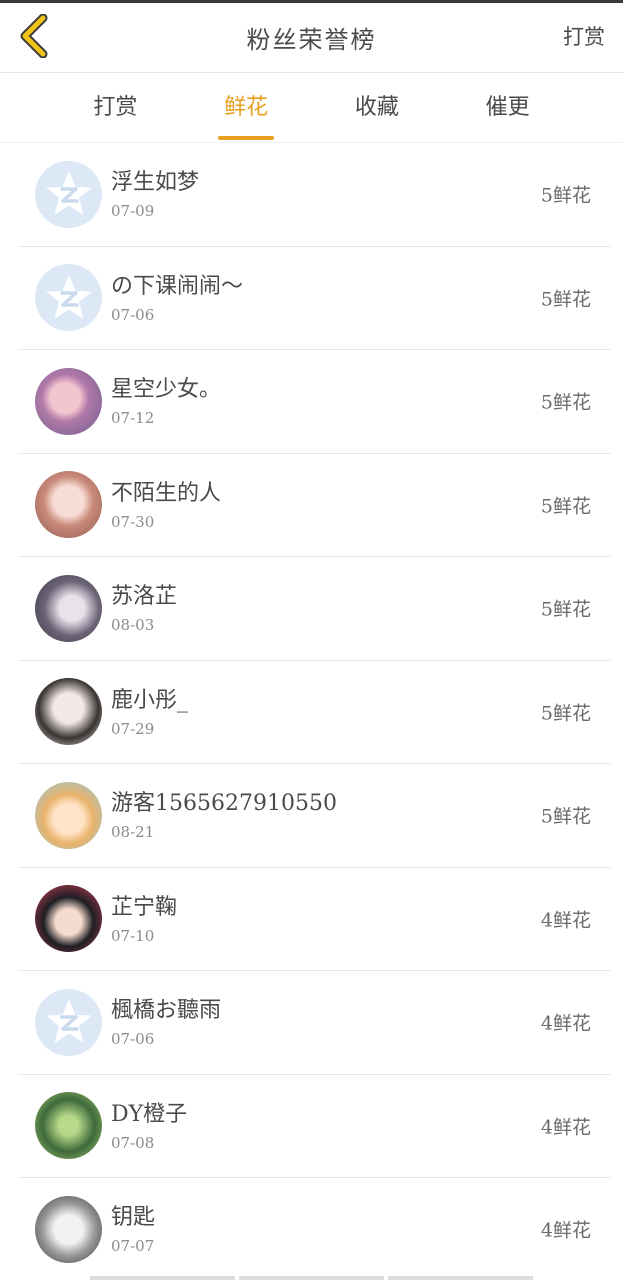 The width and height of the screenshot is (623, 1280). What do you see at coordinates (314, 1126) in the screenshot?
I see `list-item: DY橙子 07-08 4鲜花` at bounding box center [314, 1126].